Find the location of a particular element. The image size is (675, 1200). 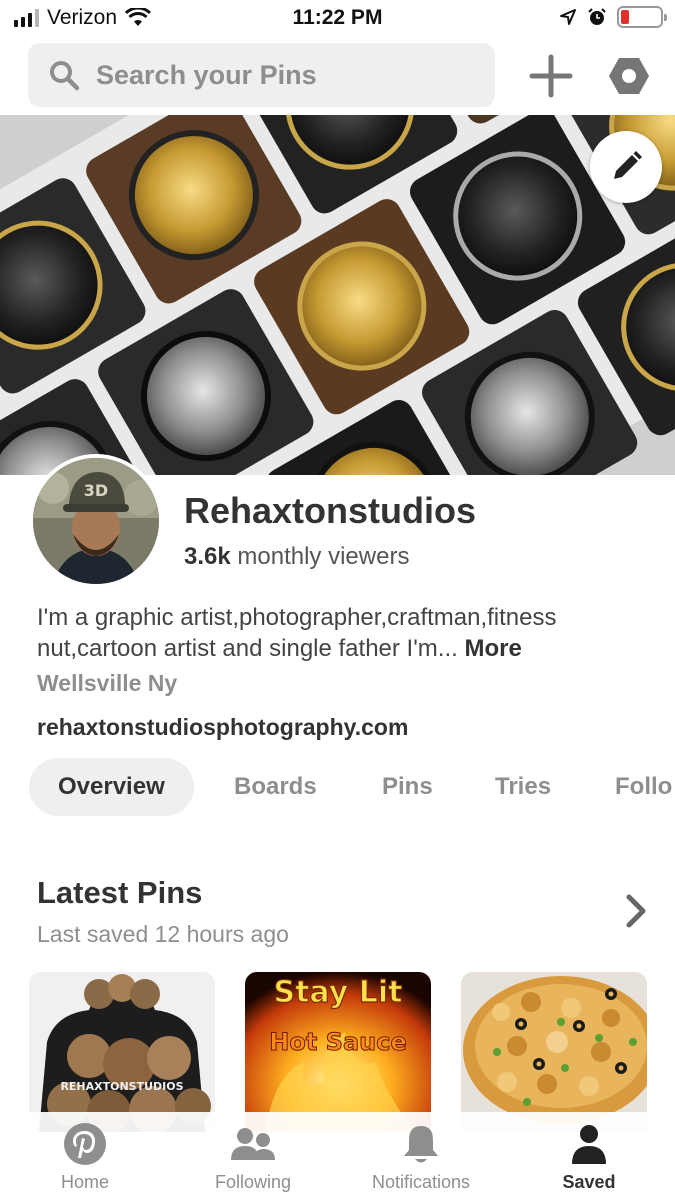

battery-icon is located at coordinates (642, 17).